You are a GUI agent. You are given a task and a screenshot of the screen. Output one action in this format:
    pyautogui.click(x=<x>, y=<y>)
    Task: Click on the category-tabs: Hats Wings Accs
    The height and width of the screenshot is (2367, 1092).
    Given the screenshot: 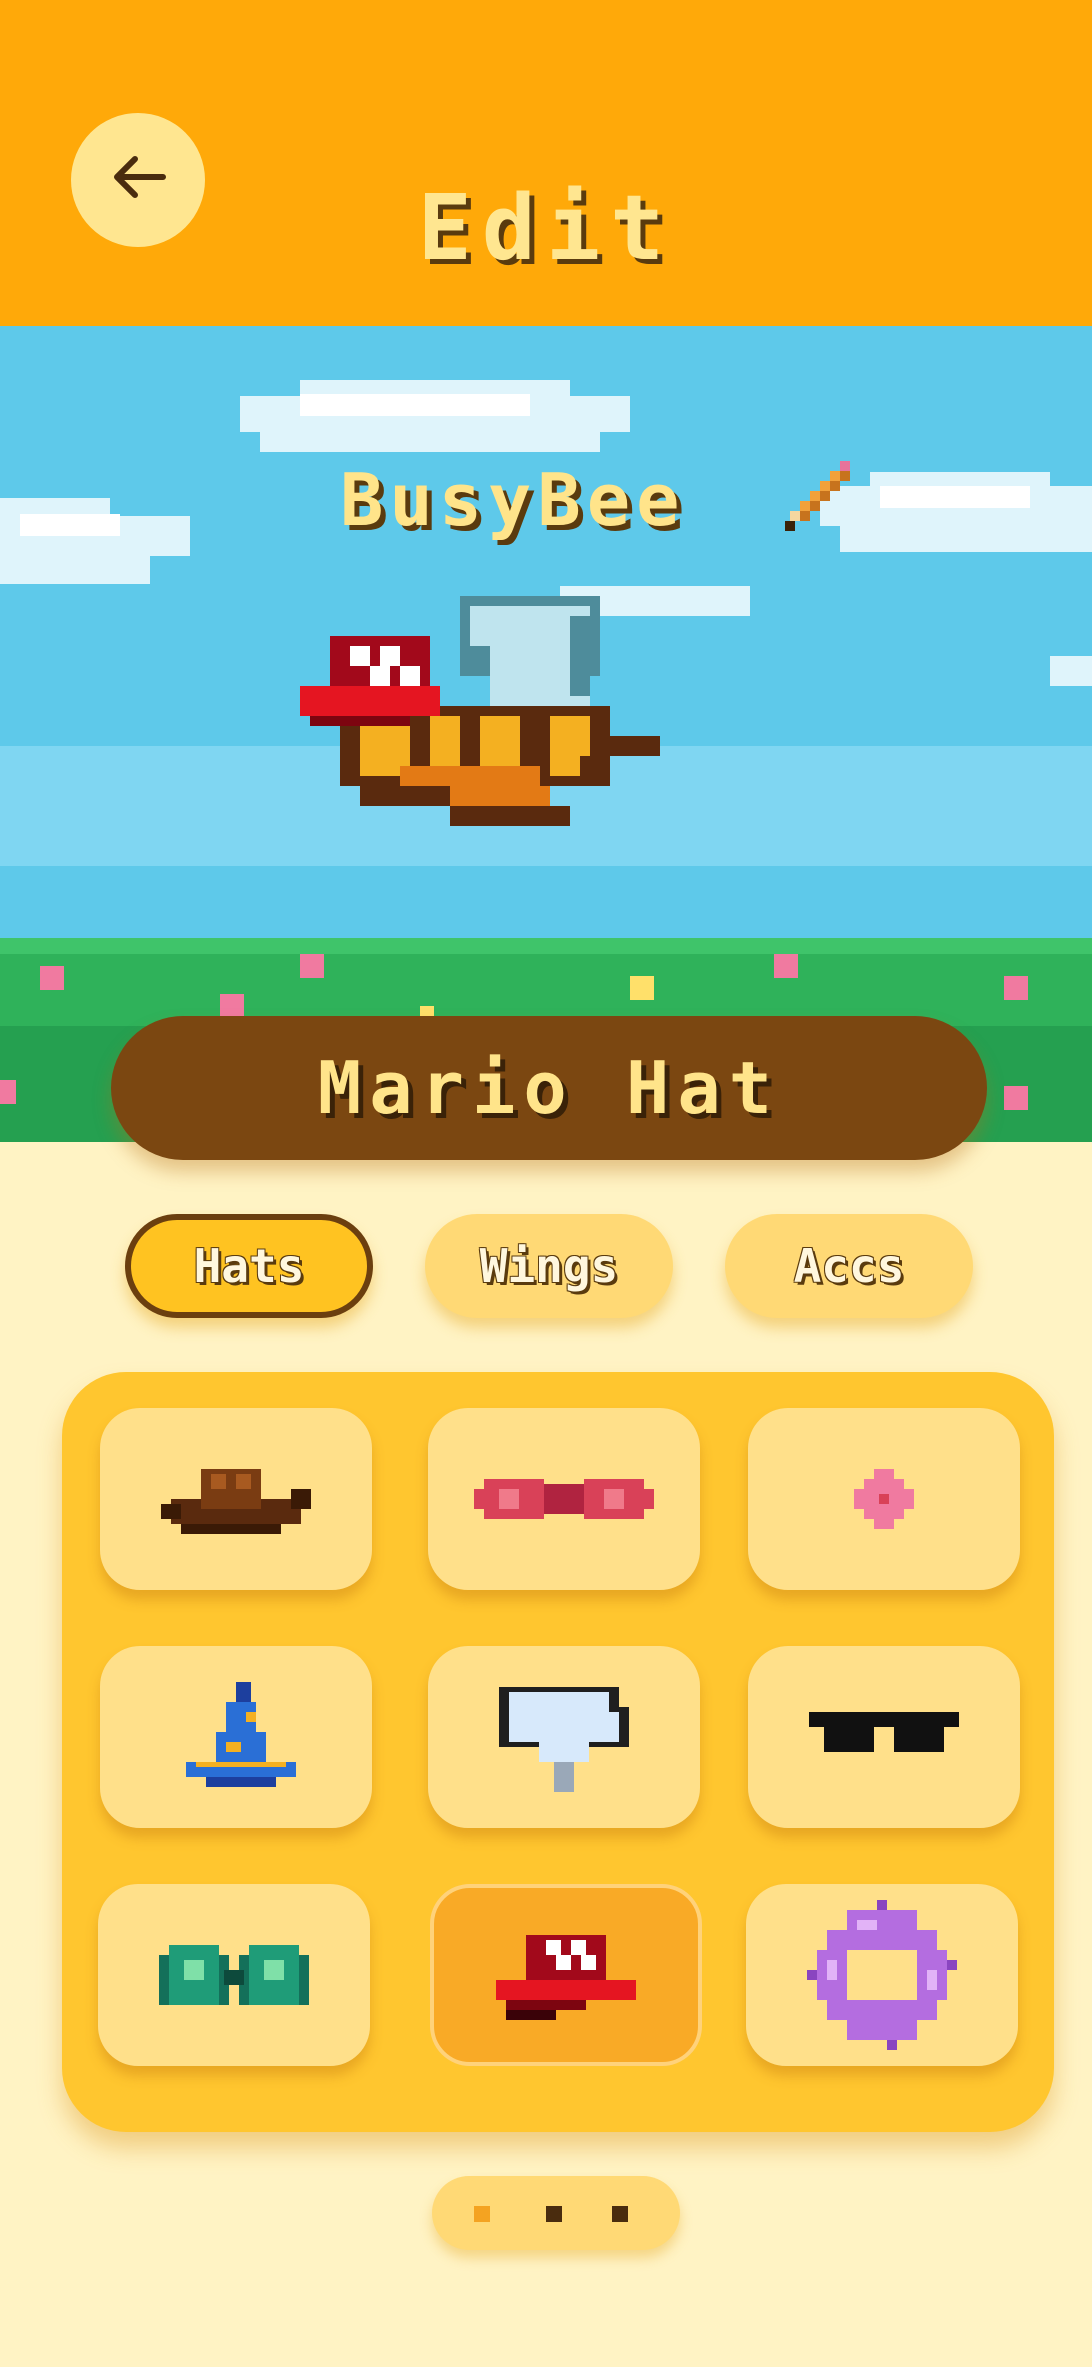 What is the action you would take?
    pyautogui.click(x=546, y=1267)
    